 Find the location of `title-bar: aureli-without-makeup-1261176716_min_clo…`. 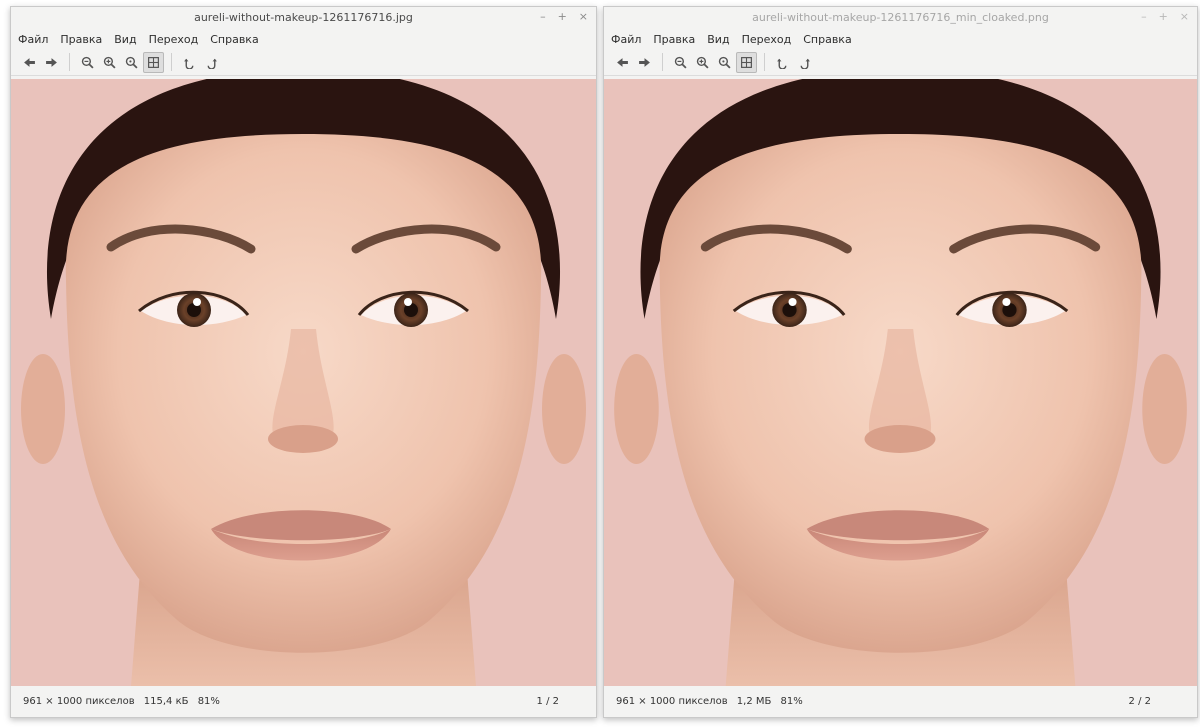

title-bar: aureli-without-makeup-1261176716_min_clo… is located at coordinates (900, 18).